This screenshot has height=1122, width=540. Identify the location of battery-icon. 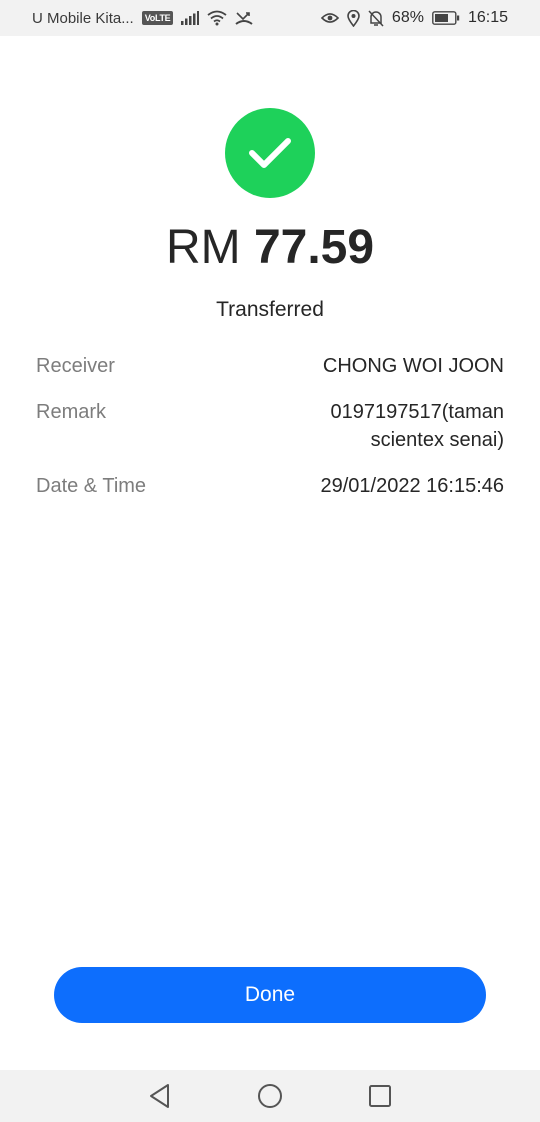
(446, 18).